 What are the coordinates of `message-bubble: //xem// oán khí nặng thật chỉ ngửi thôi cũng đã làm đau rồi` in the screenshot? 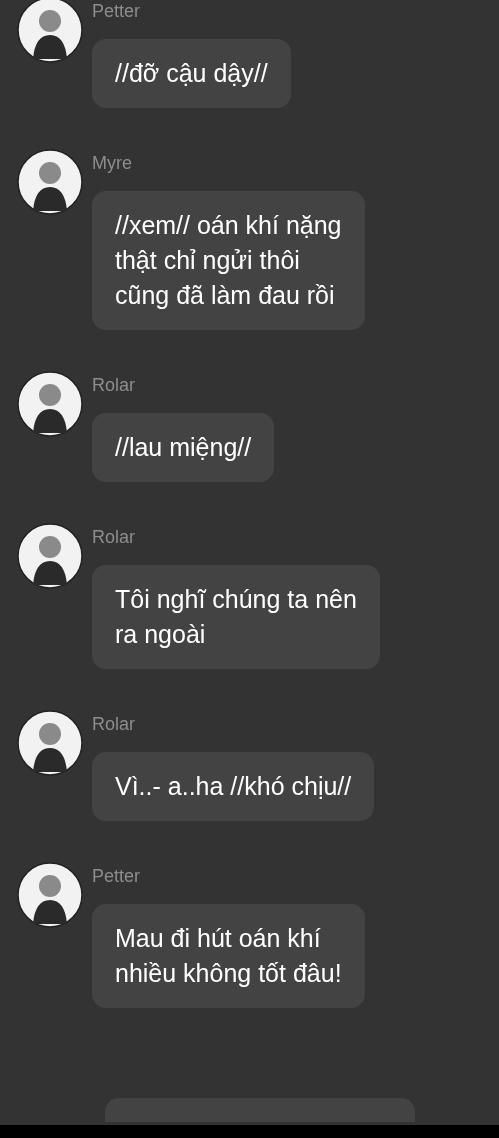 It's located at (228, 260).